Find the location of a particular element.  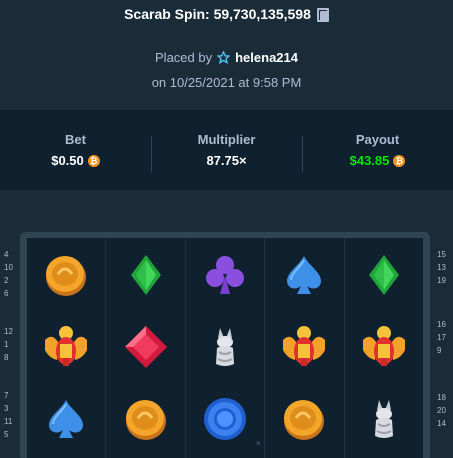

bet-title-text: Scarab Spin: 59,730,135,598 is located at coordinates (217, 14).